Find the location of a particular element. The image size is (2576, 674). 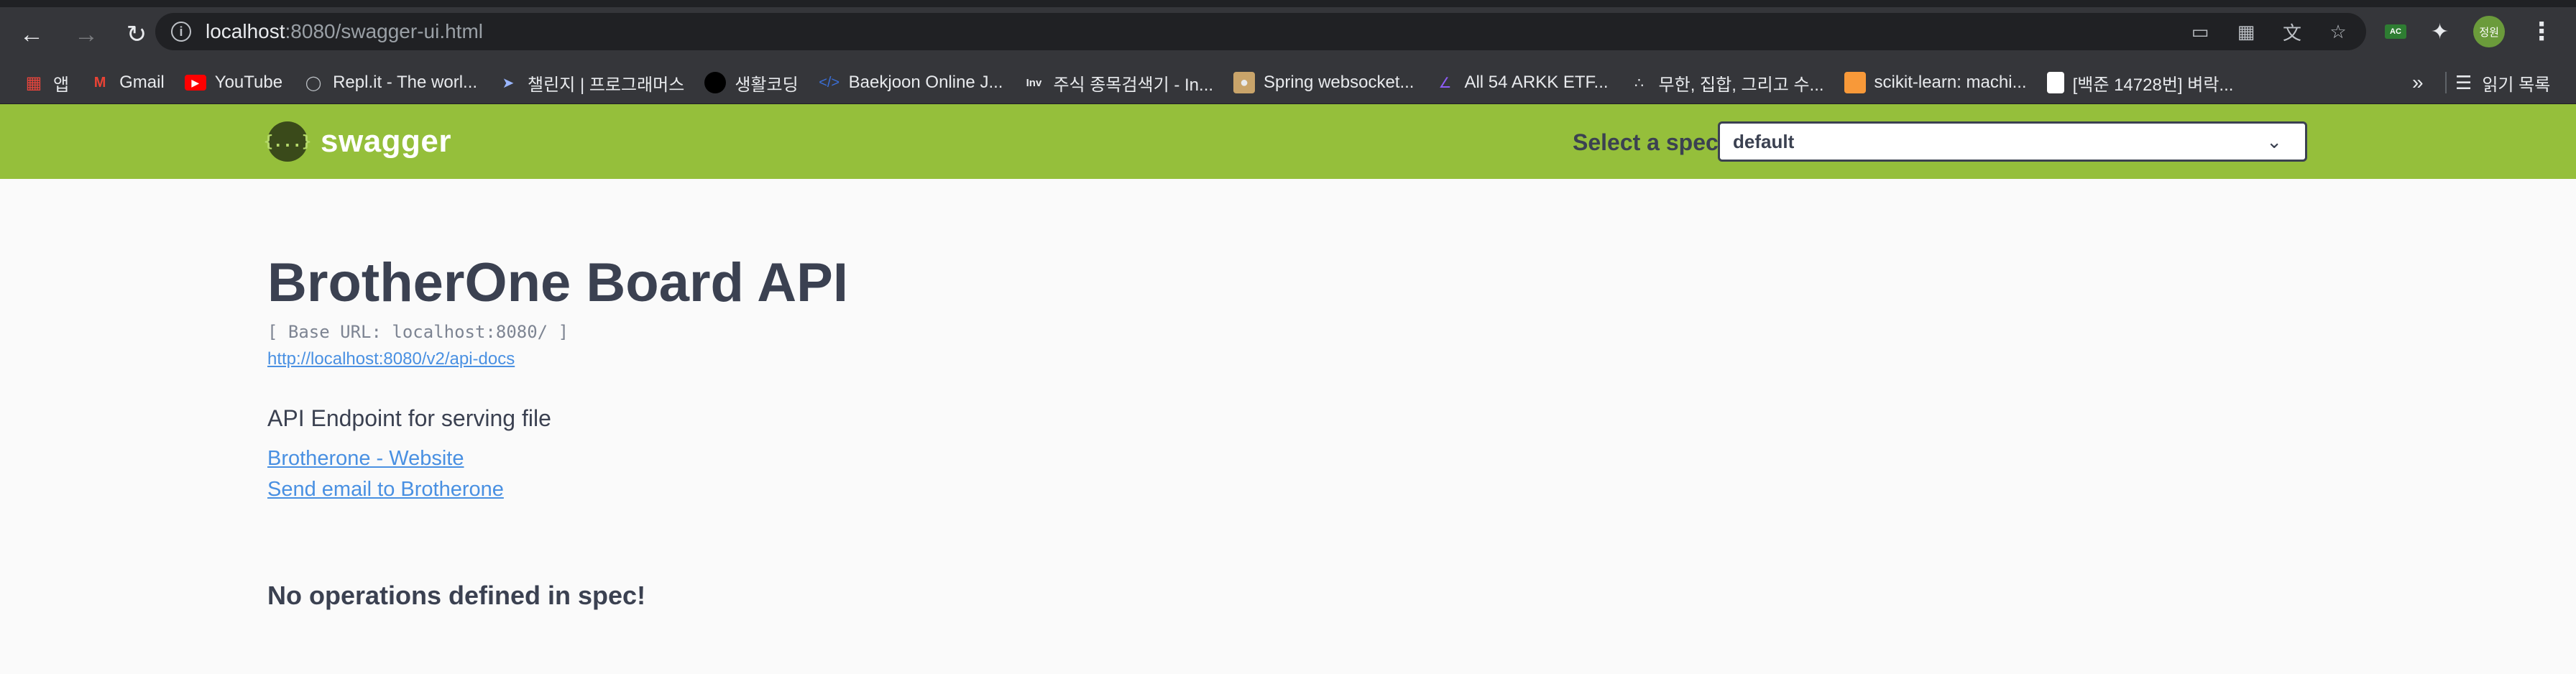

gmail-icon: M is located at coordinates (99, 82).